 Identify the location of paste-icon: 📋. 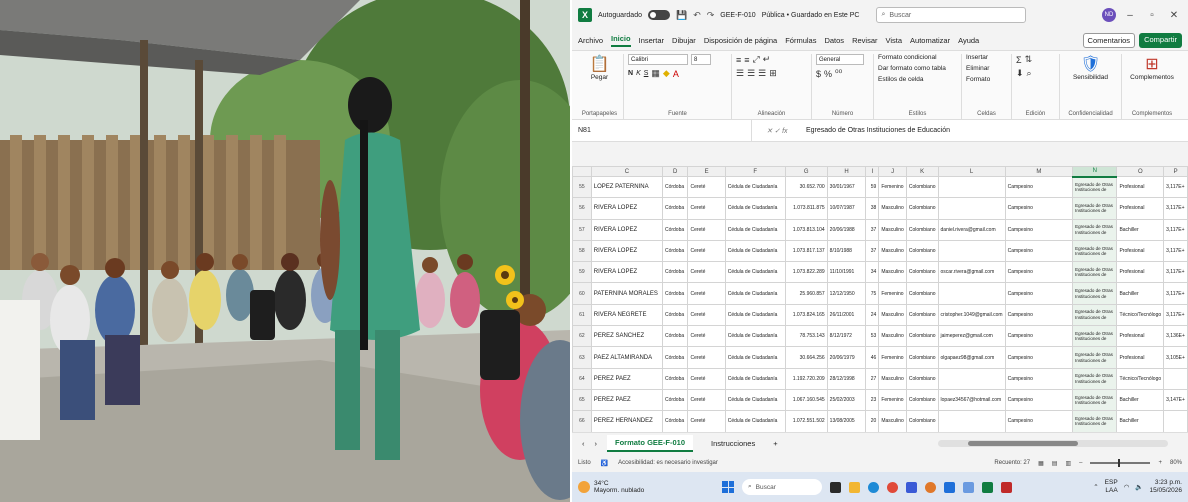
(599, 64).